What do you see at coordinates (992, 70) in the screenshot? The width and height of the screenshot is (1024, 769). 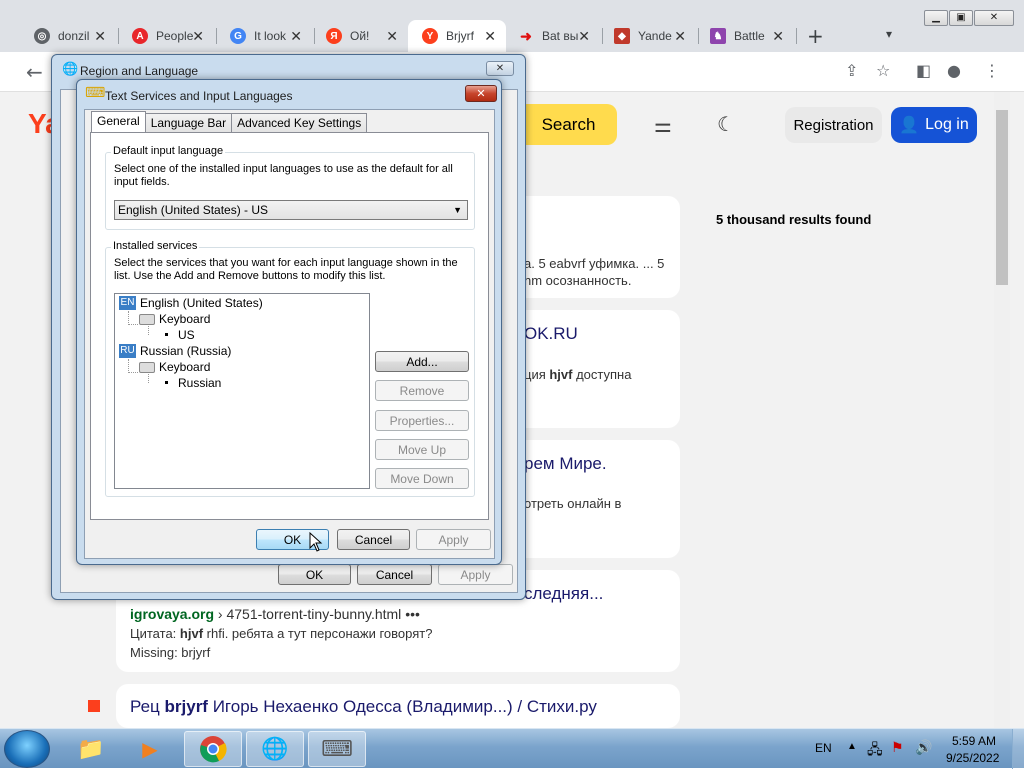 I see `menu-kebab-icon: ⋮` at bounding box center [992, 70].